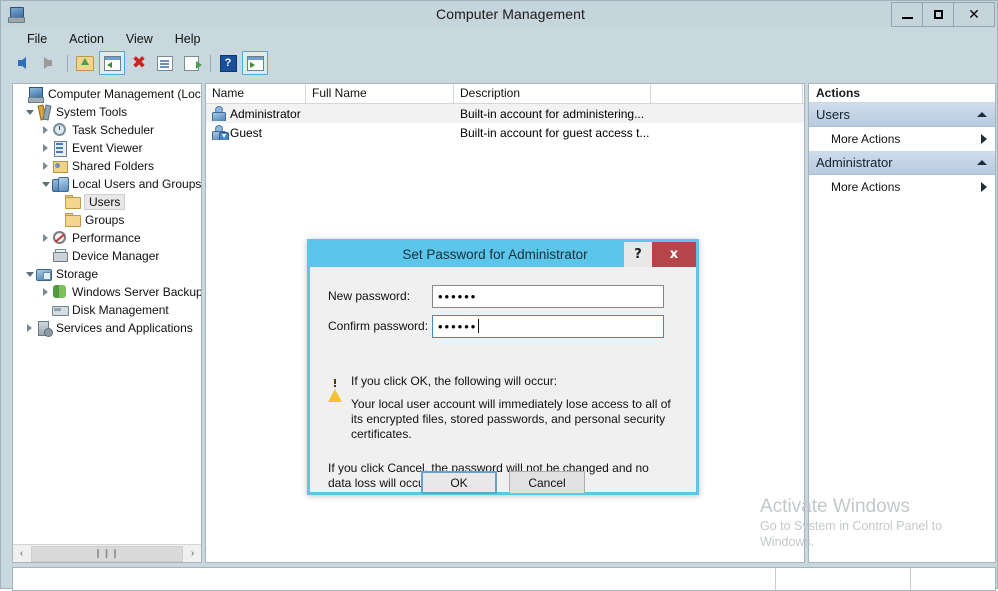 This screenshot has height=591, width=998. I want to click on window-controls: ✕, so click(943, 14).